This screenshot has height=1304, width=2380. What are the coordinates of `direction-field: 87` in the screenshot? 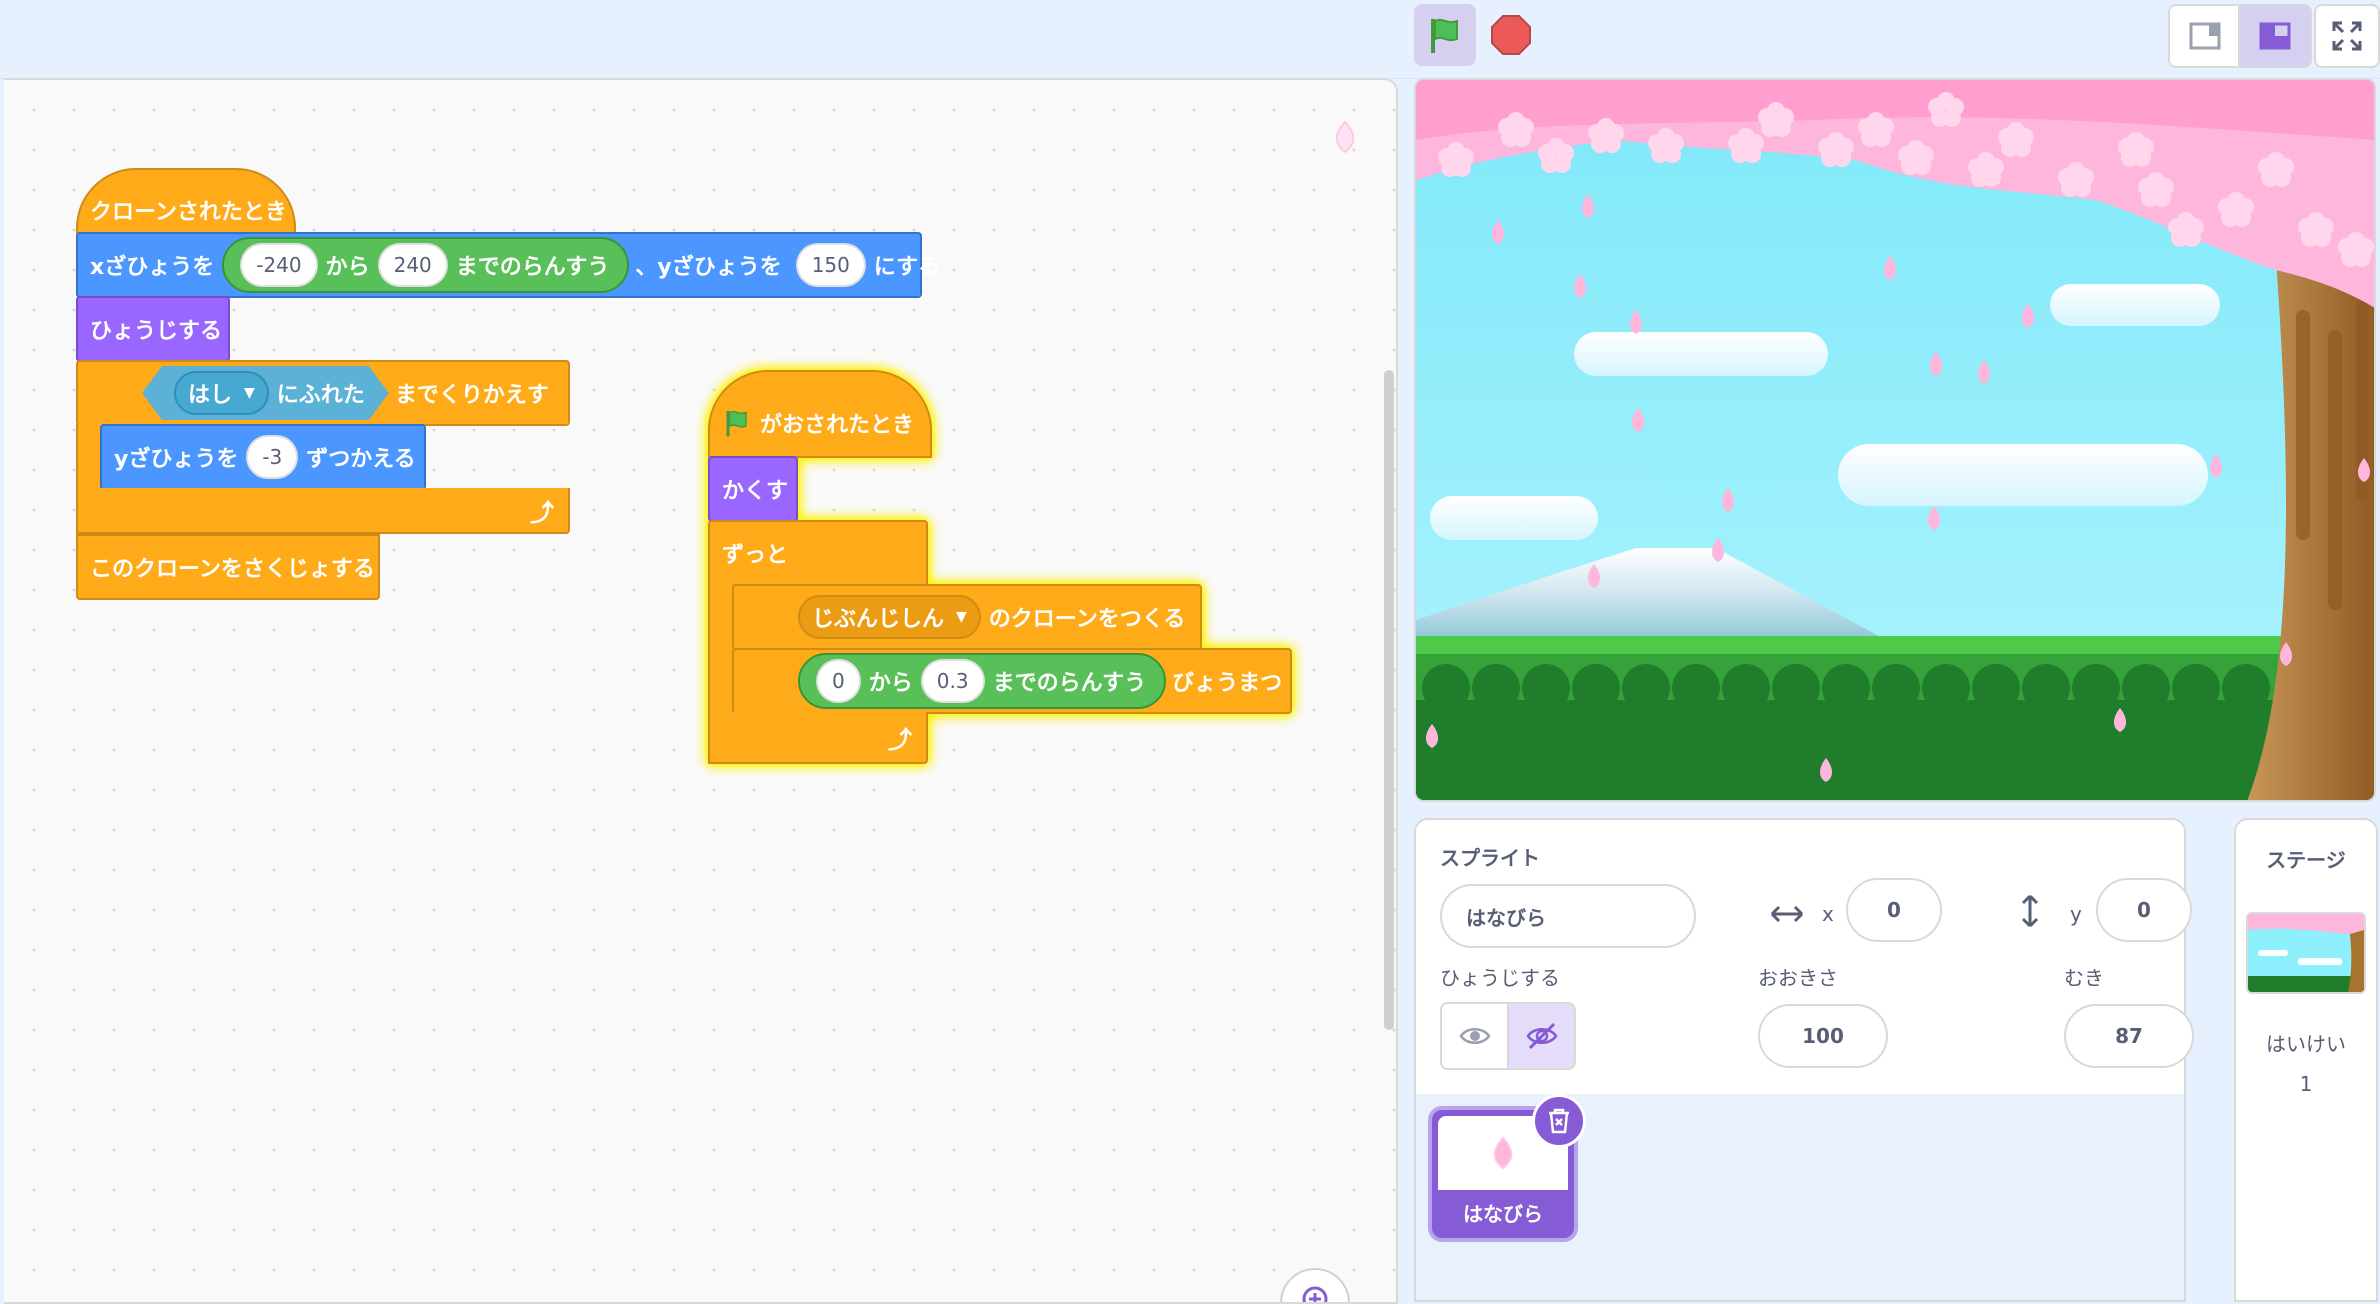 It's located at (2129, 1036).